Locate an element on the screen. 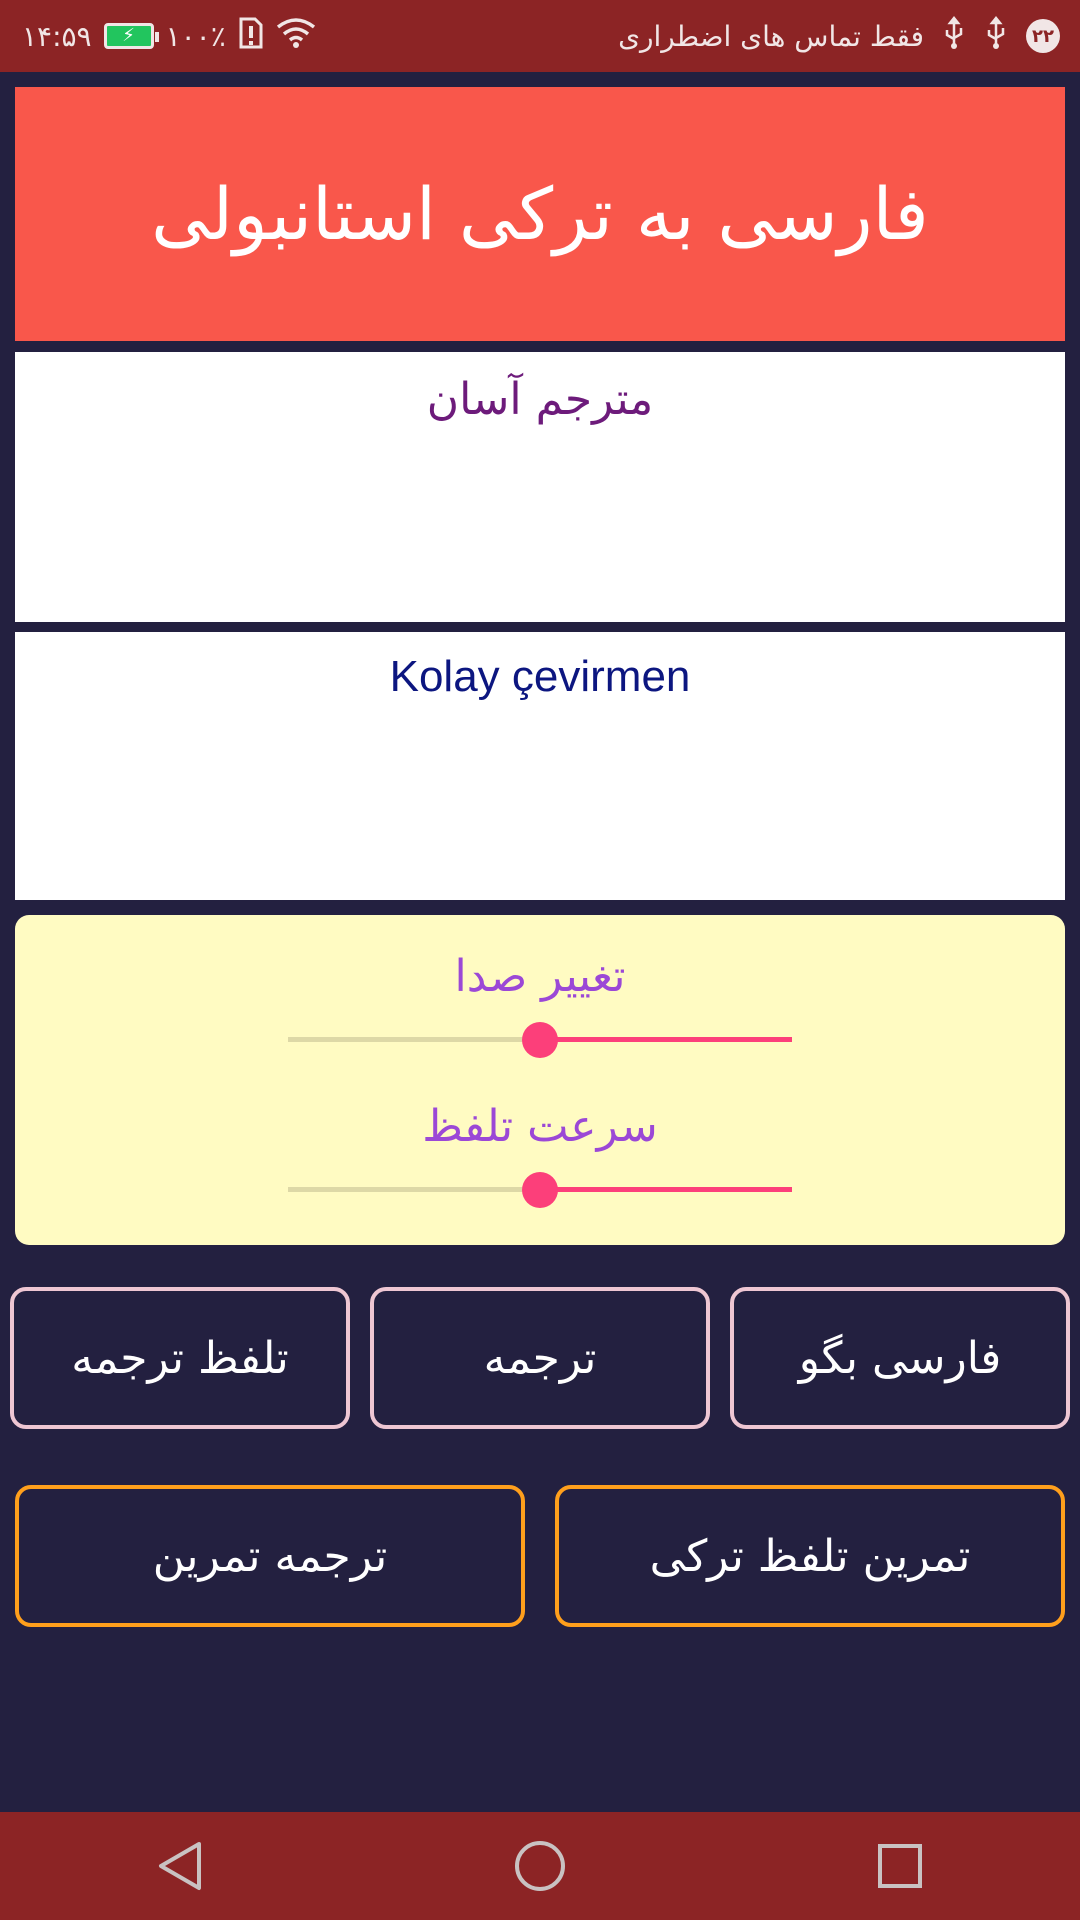  app-title: فارسی به ترکی استانبولی is located at coordinates (540, 214).